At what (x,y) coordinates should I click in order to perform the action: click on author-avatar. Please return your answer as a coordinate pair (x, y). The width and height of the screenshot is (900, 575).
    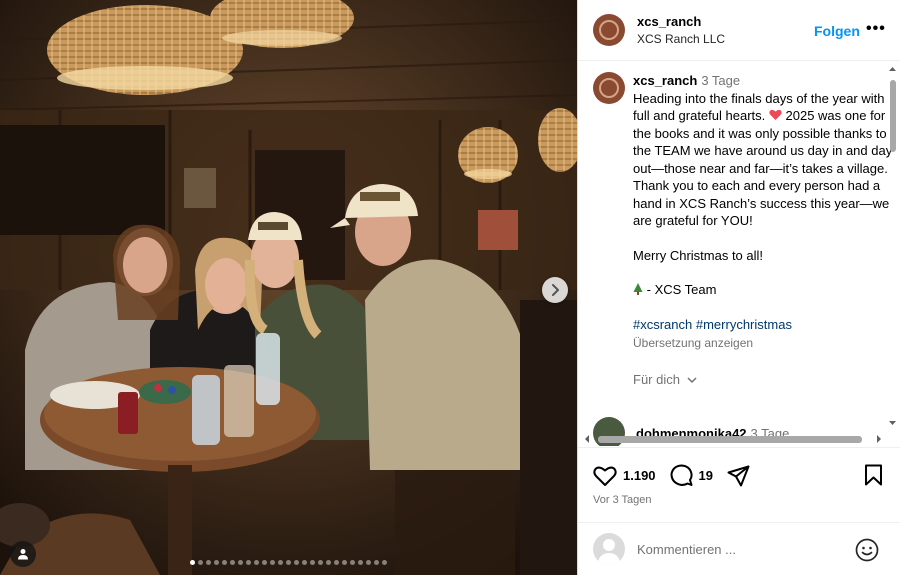
    Looking at the image, I should click on (609, 30).